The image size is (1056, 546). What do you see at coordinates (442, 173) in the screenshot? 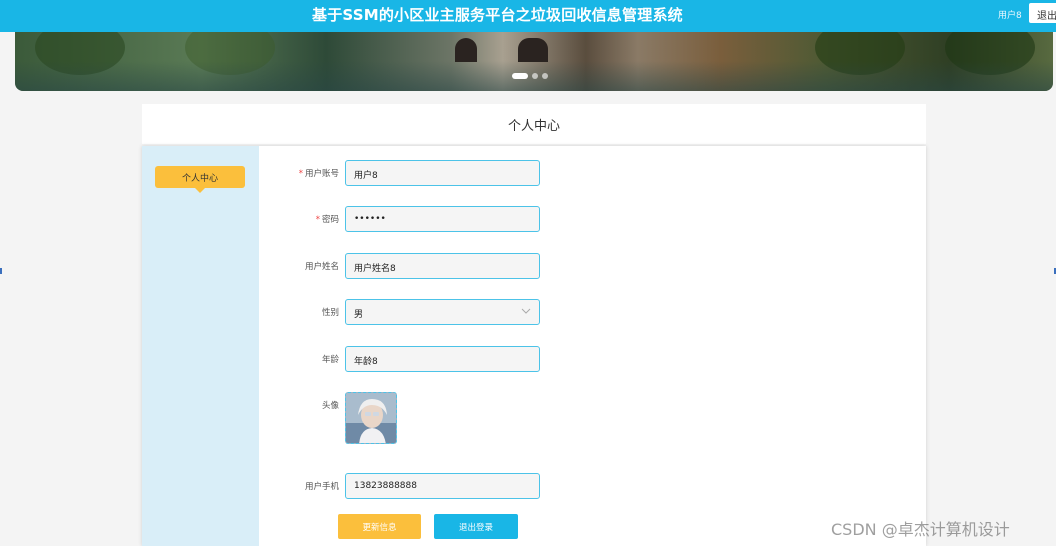
I see `account-input: 用户8` at bounding box center [442, 173].